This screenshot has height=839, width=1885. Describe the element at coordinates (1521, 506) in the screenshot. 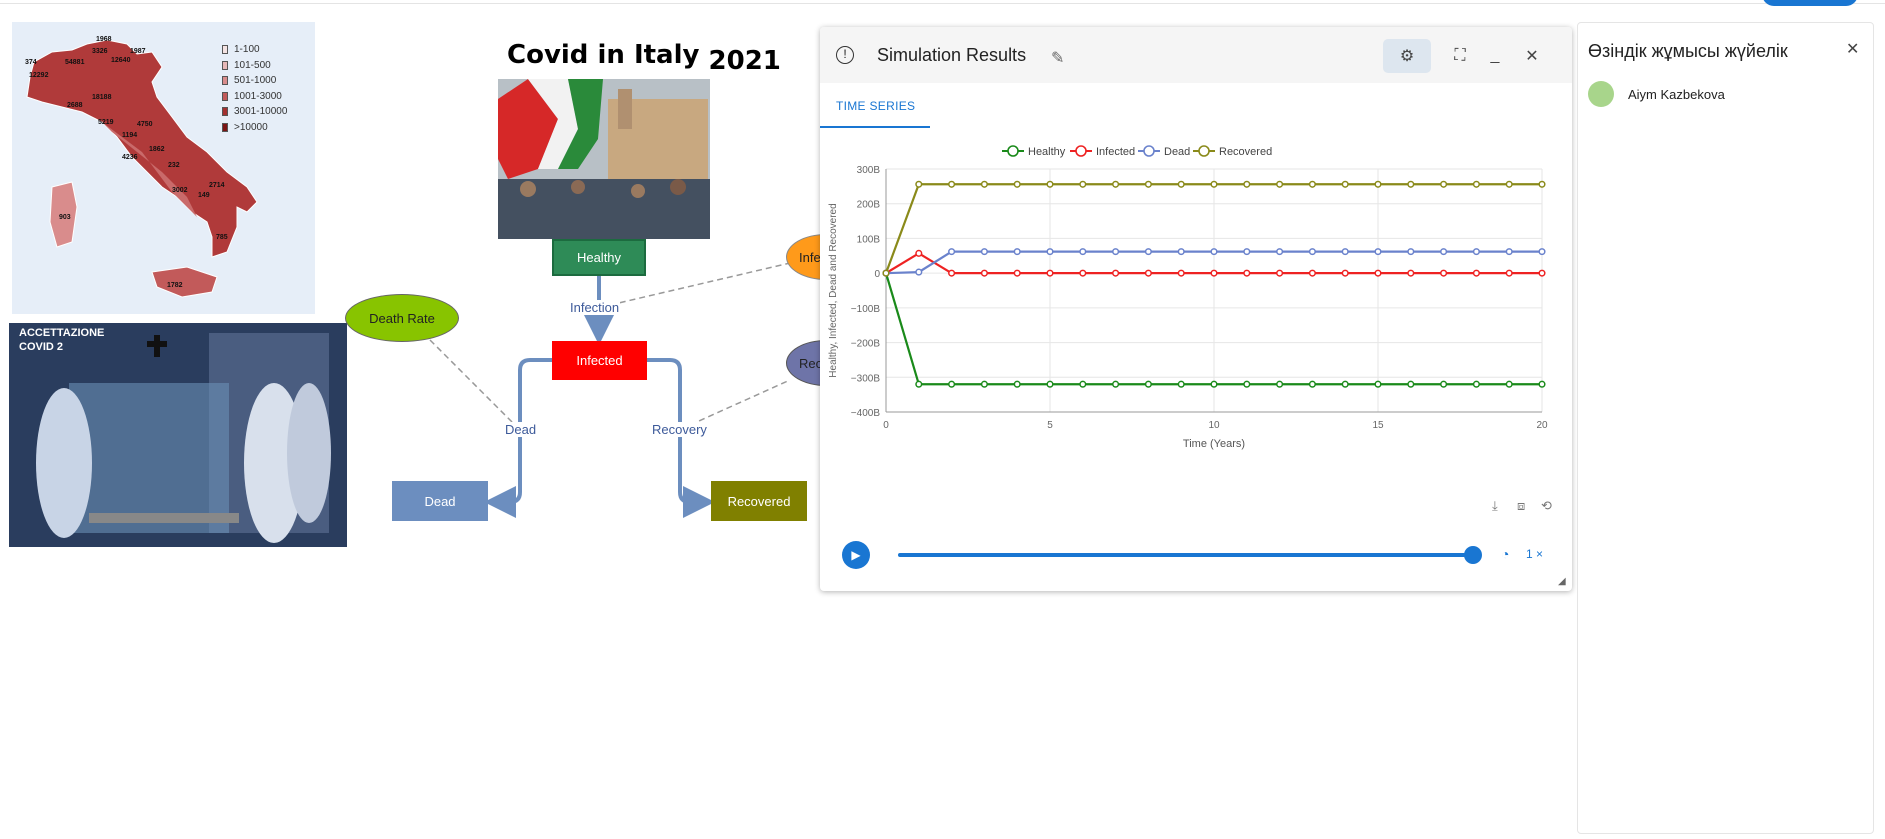

I see `crop-icon: ⧈` at that location.